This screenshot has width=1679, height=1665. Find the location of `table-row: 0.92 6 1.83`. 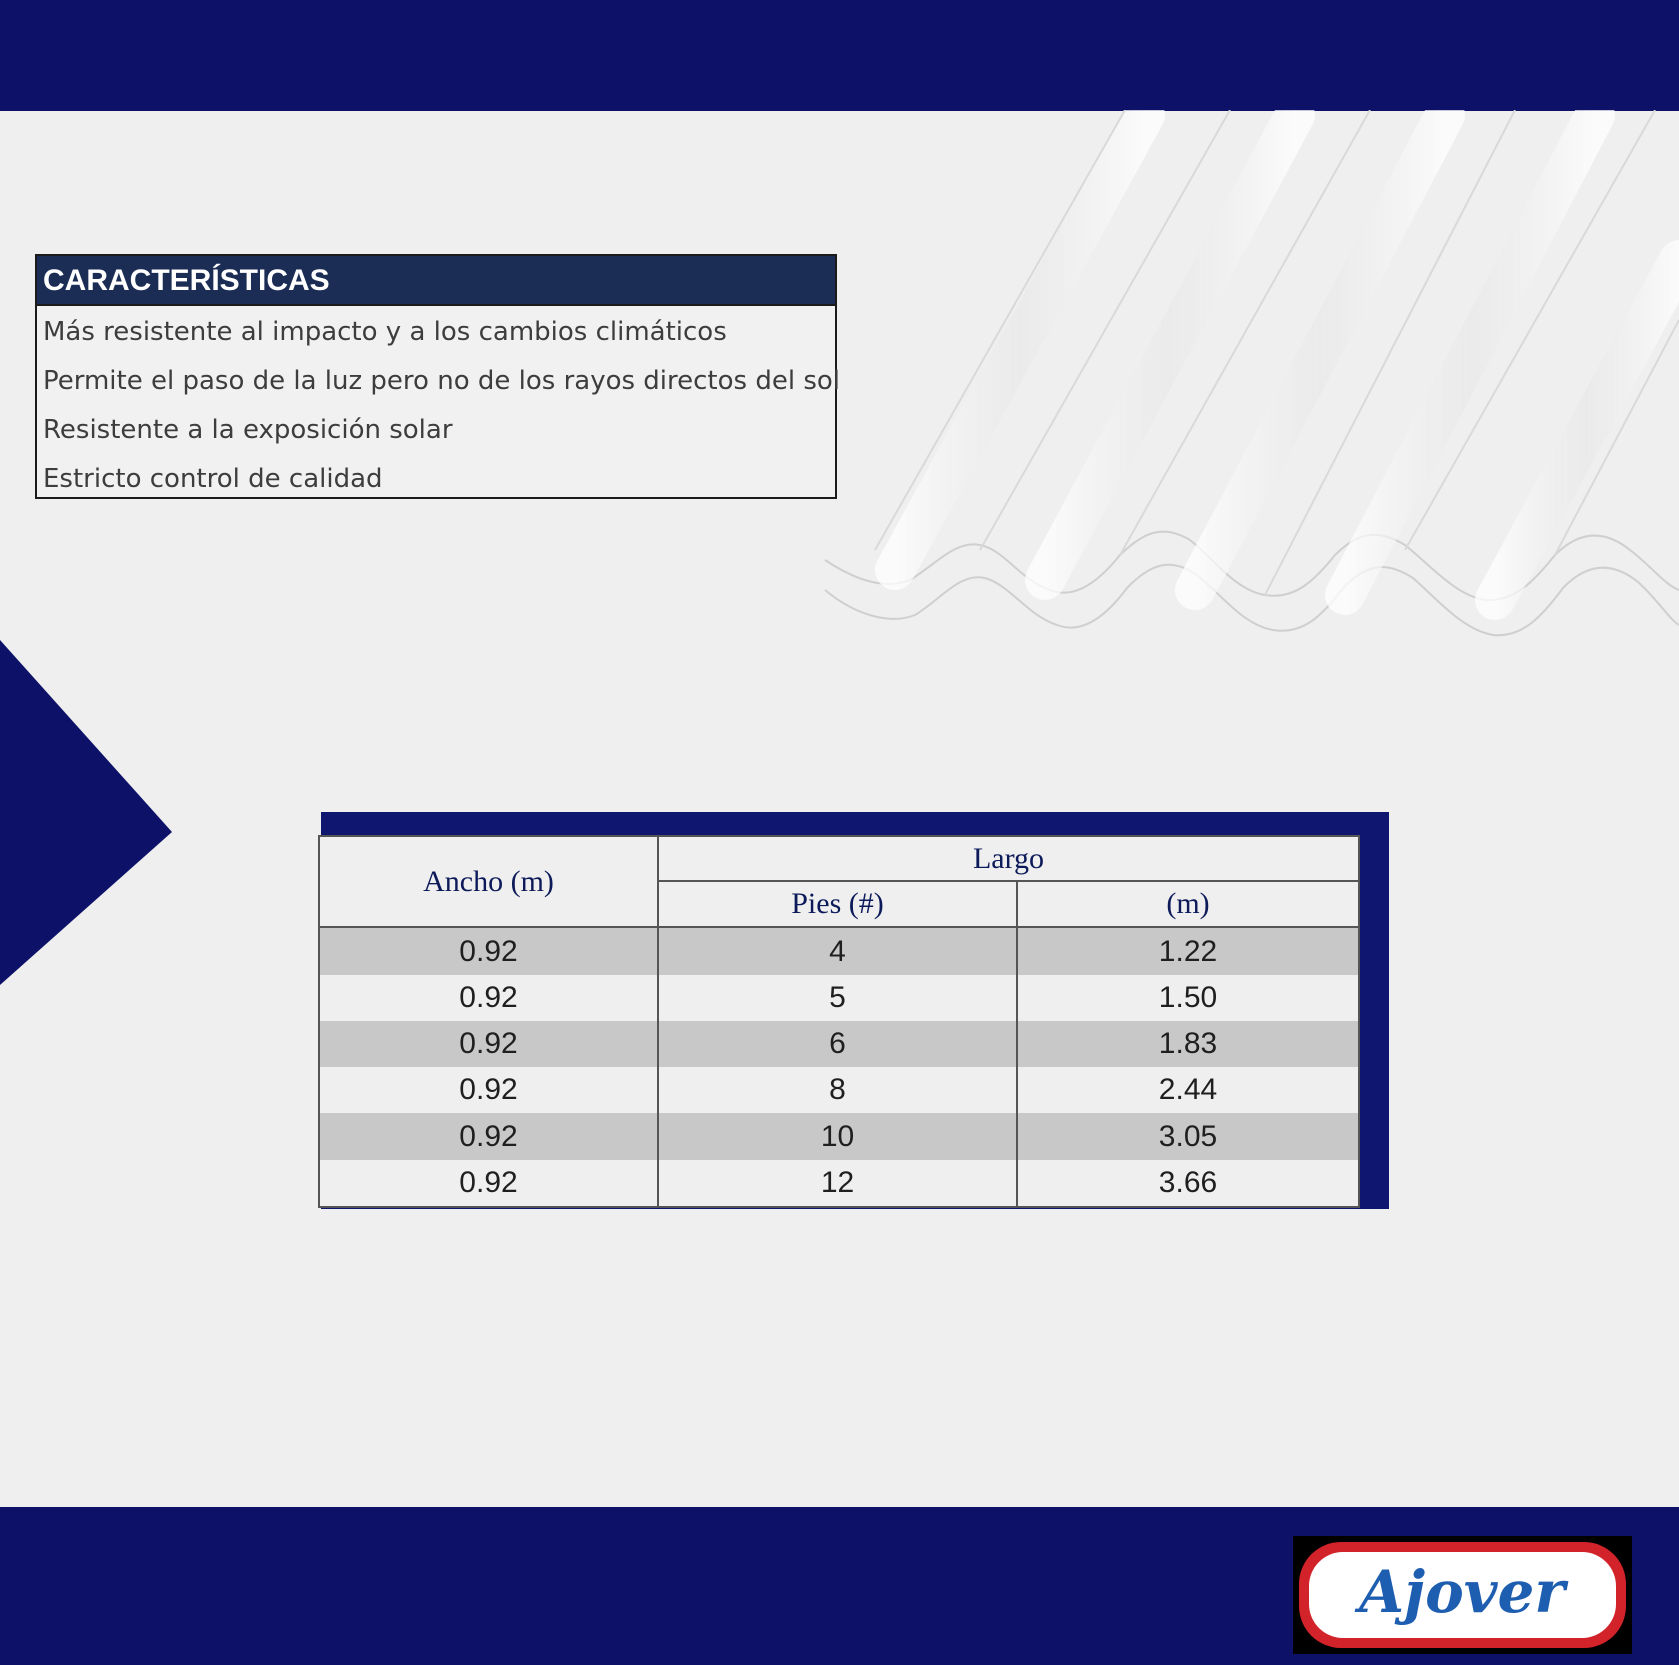

table-row: 0.92 6 1.83 is located at coordinates (839, 1044).